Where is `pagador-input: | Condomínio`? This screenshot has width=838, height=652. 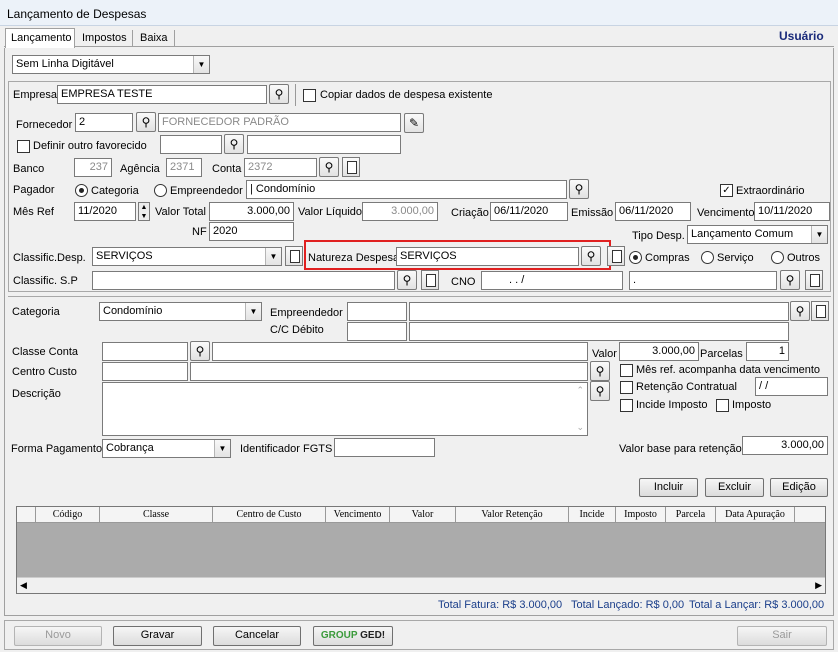 pagador-input: | Condomínio is located at coordinates (406, 189).